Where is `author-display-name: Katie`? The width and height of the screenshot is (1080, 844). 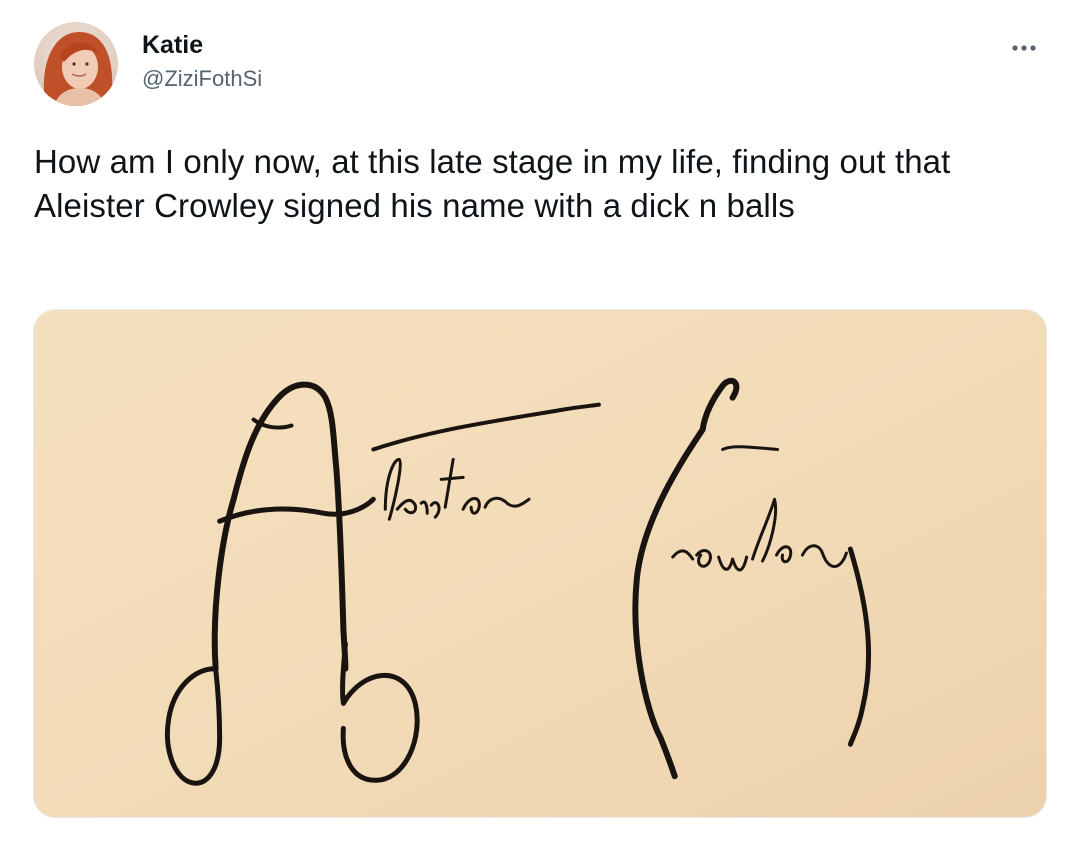
author-display-name: Katie is located at coordinates (202, 45).